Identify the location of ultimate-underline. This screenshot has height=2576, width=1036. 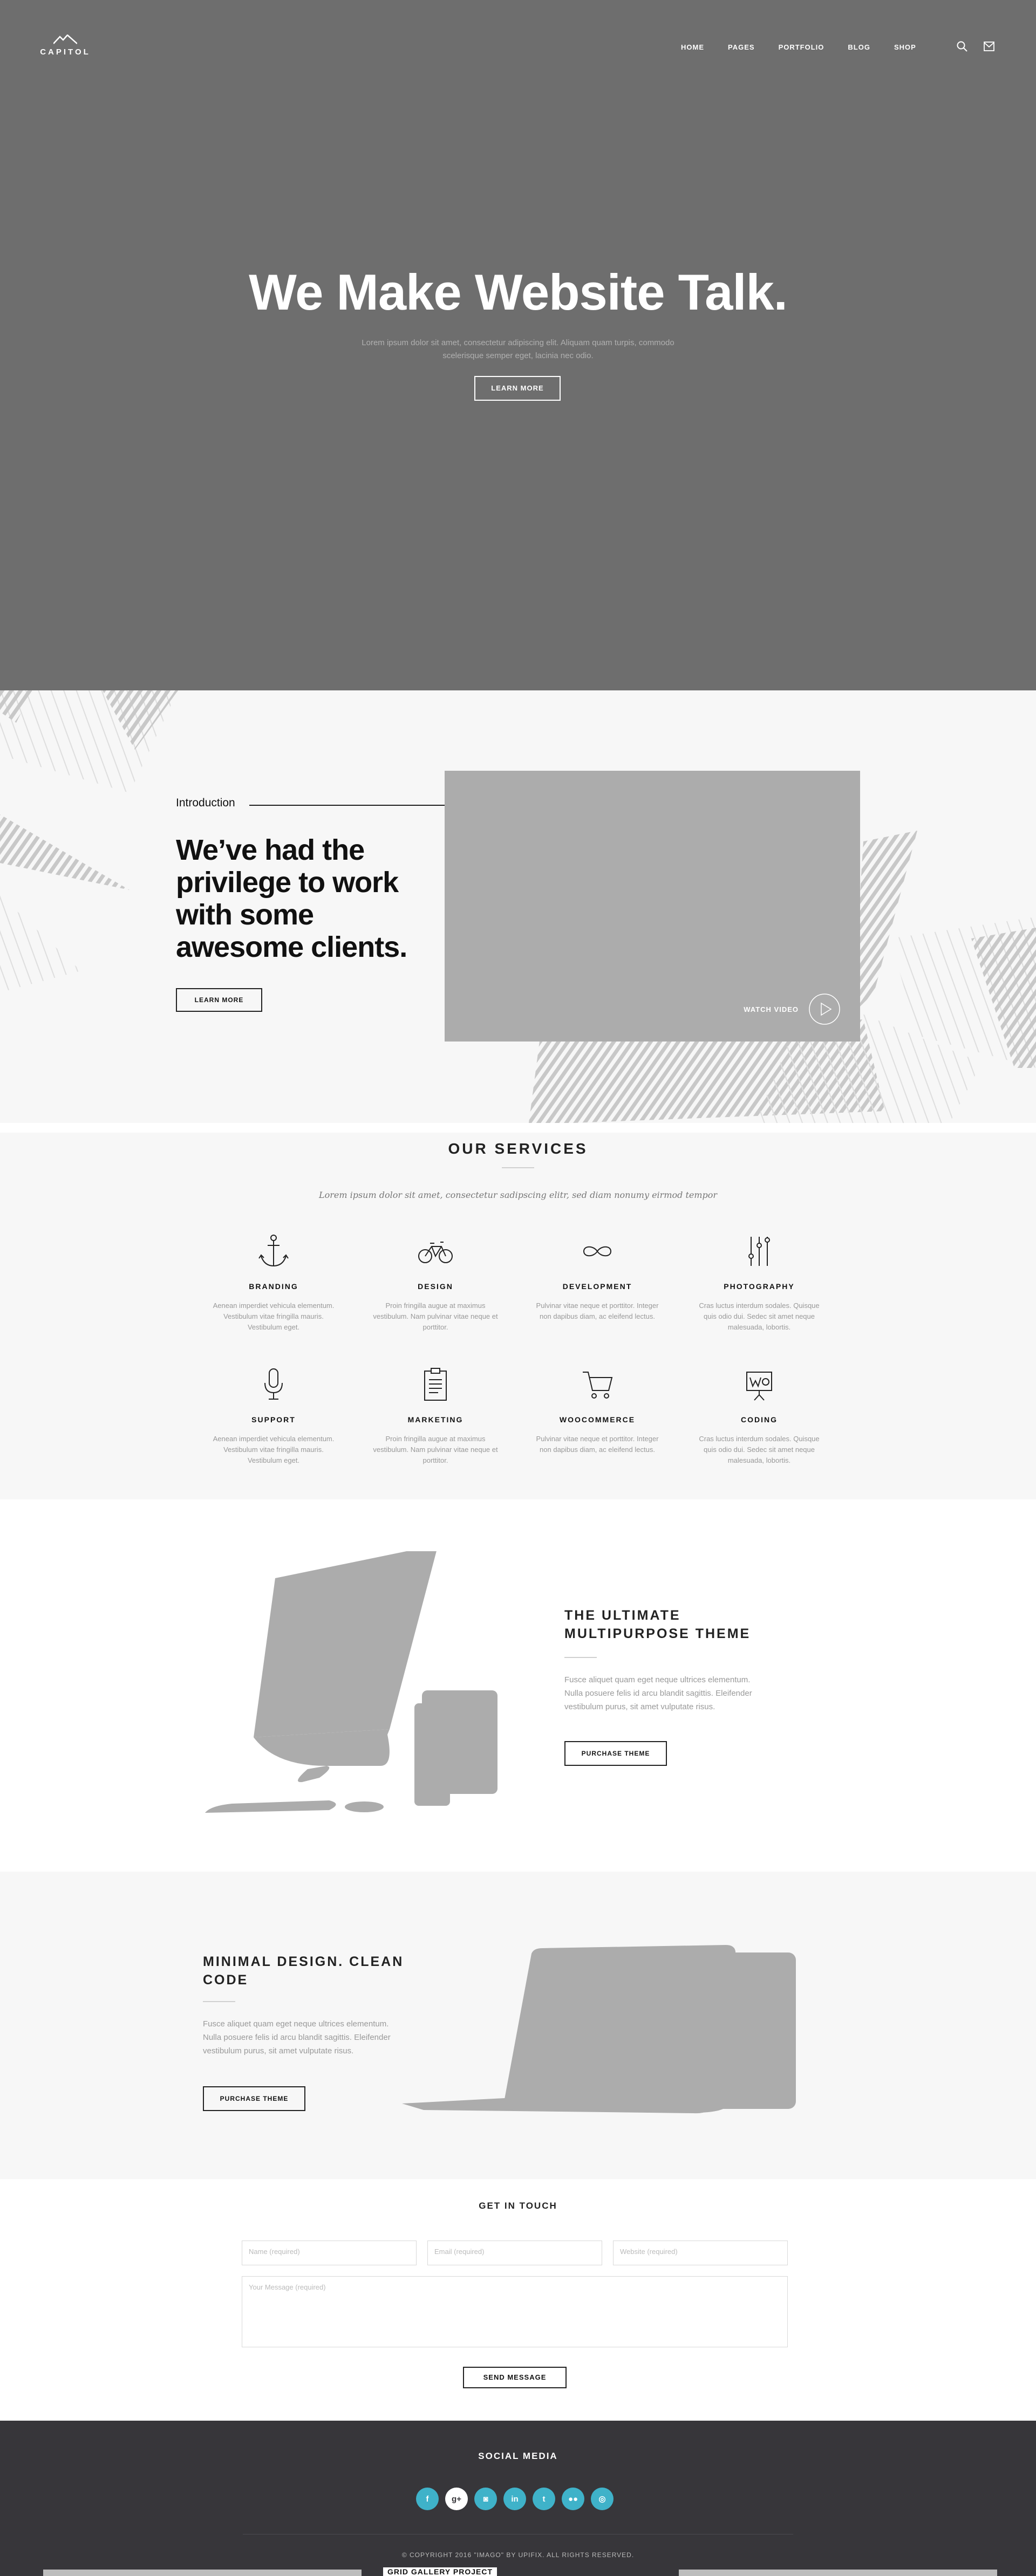
(580, 1657).